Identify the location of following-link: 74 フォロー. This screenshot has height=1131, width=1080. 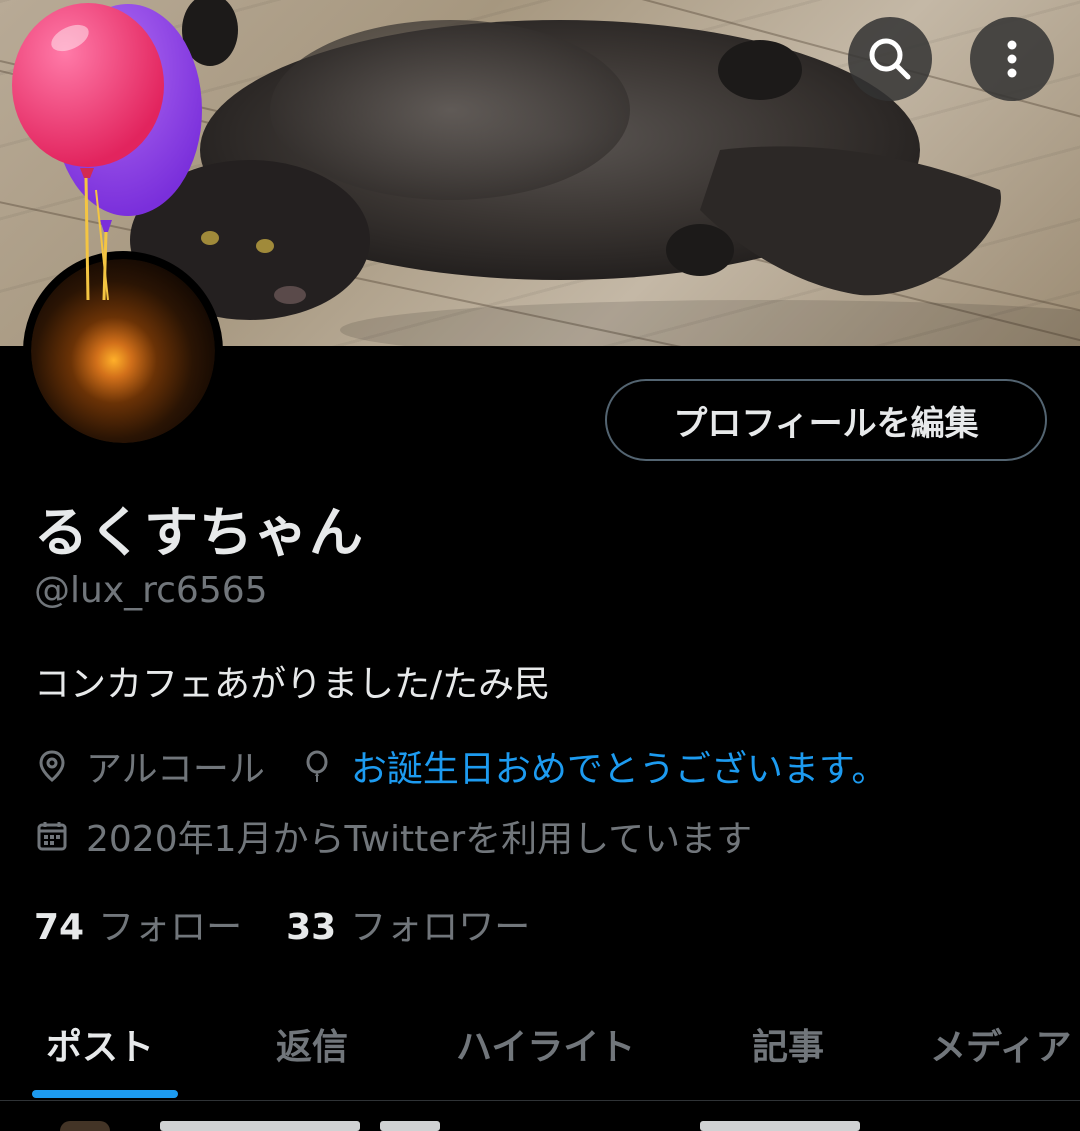
(138, 924).